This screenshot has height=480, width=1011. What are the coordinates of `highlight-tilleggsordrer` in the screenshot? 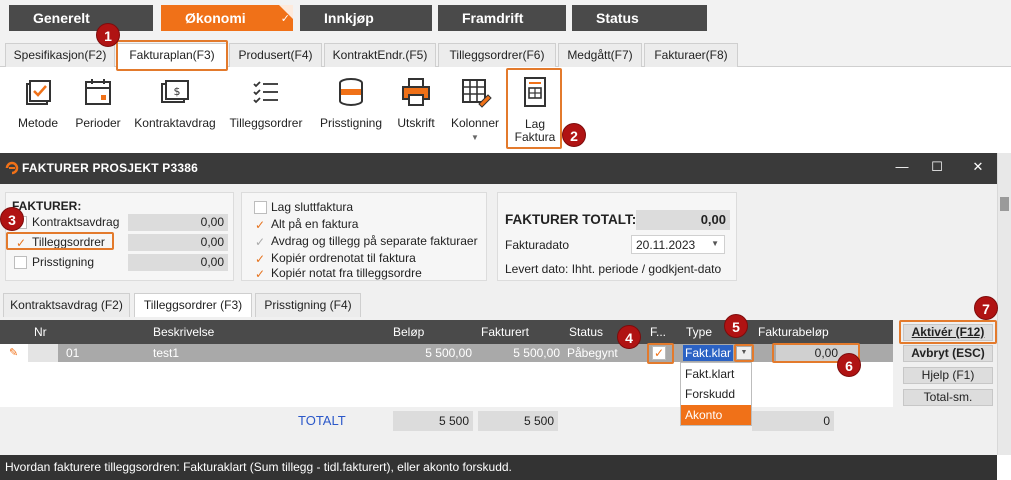 It's located at (60, 241).